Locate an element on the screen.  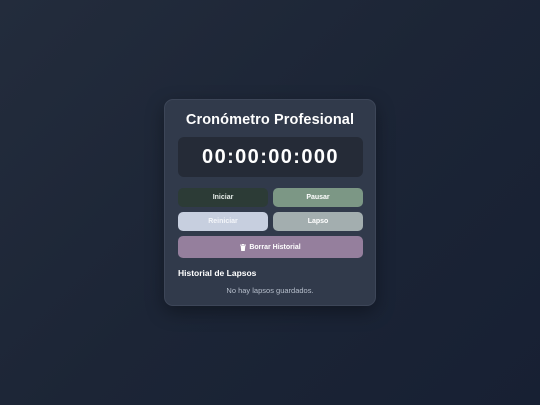
lap-history-empty-message: No hay lapsos guardados. is located at coordinates (270, 290).